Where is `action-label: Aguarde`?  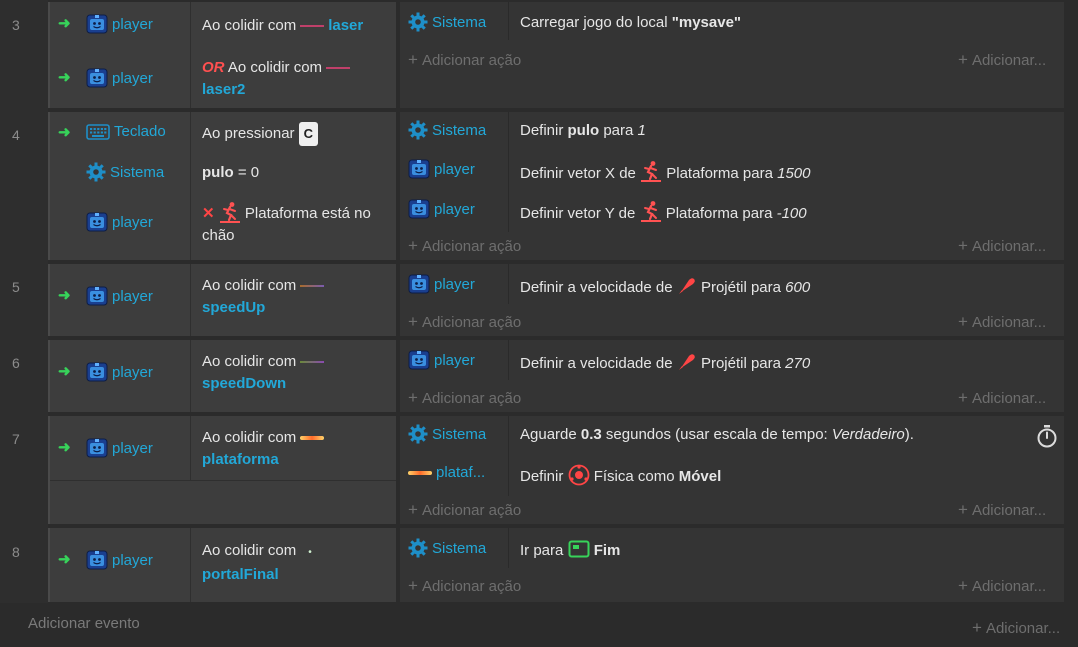 action-label: Aguarde is located at coordinates (550, 434).